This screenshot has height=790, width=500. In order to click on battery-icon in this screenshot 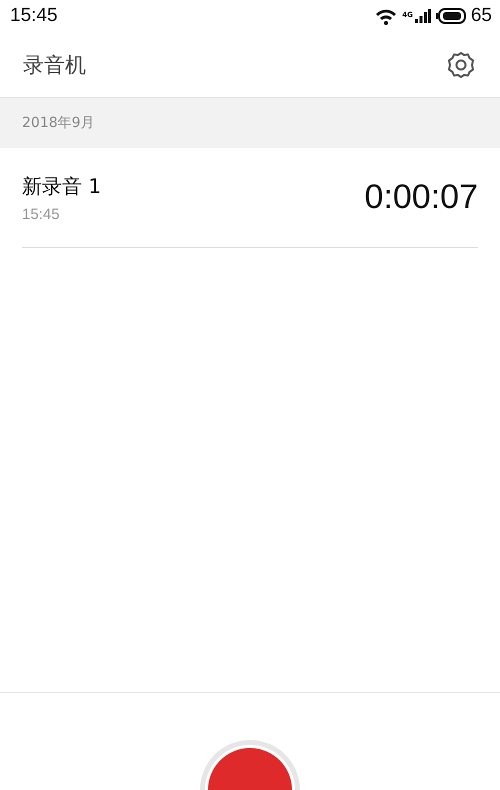, I will do `click(451, 16)`.